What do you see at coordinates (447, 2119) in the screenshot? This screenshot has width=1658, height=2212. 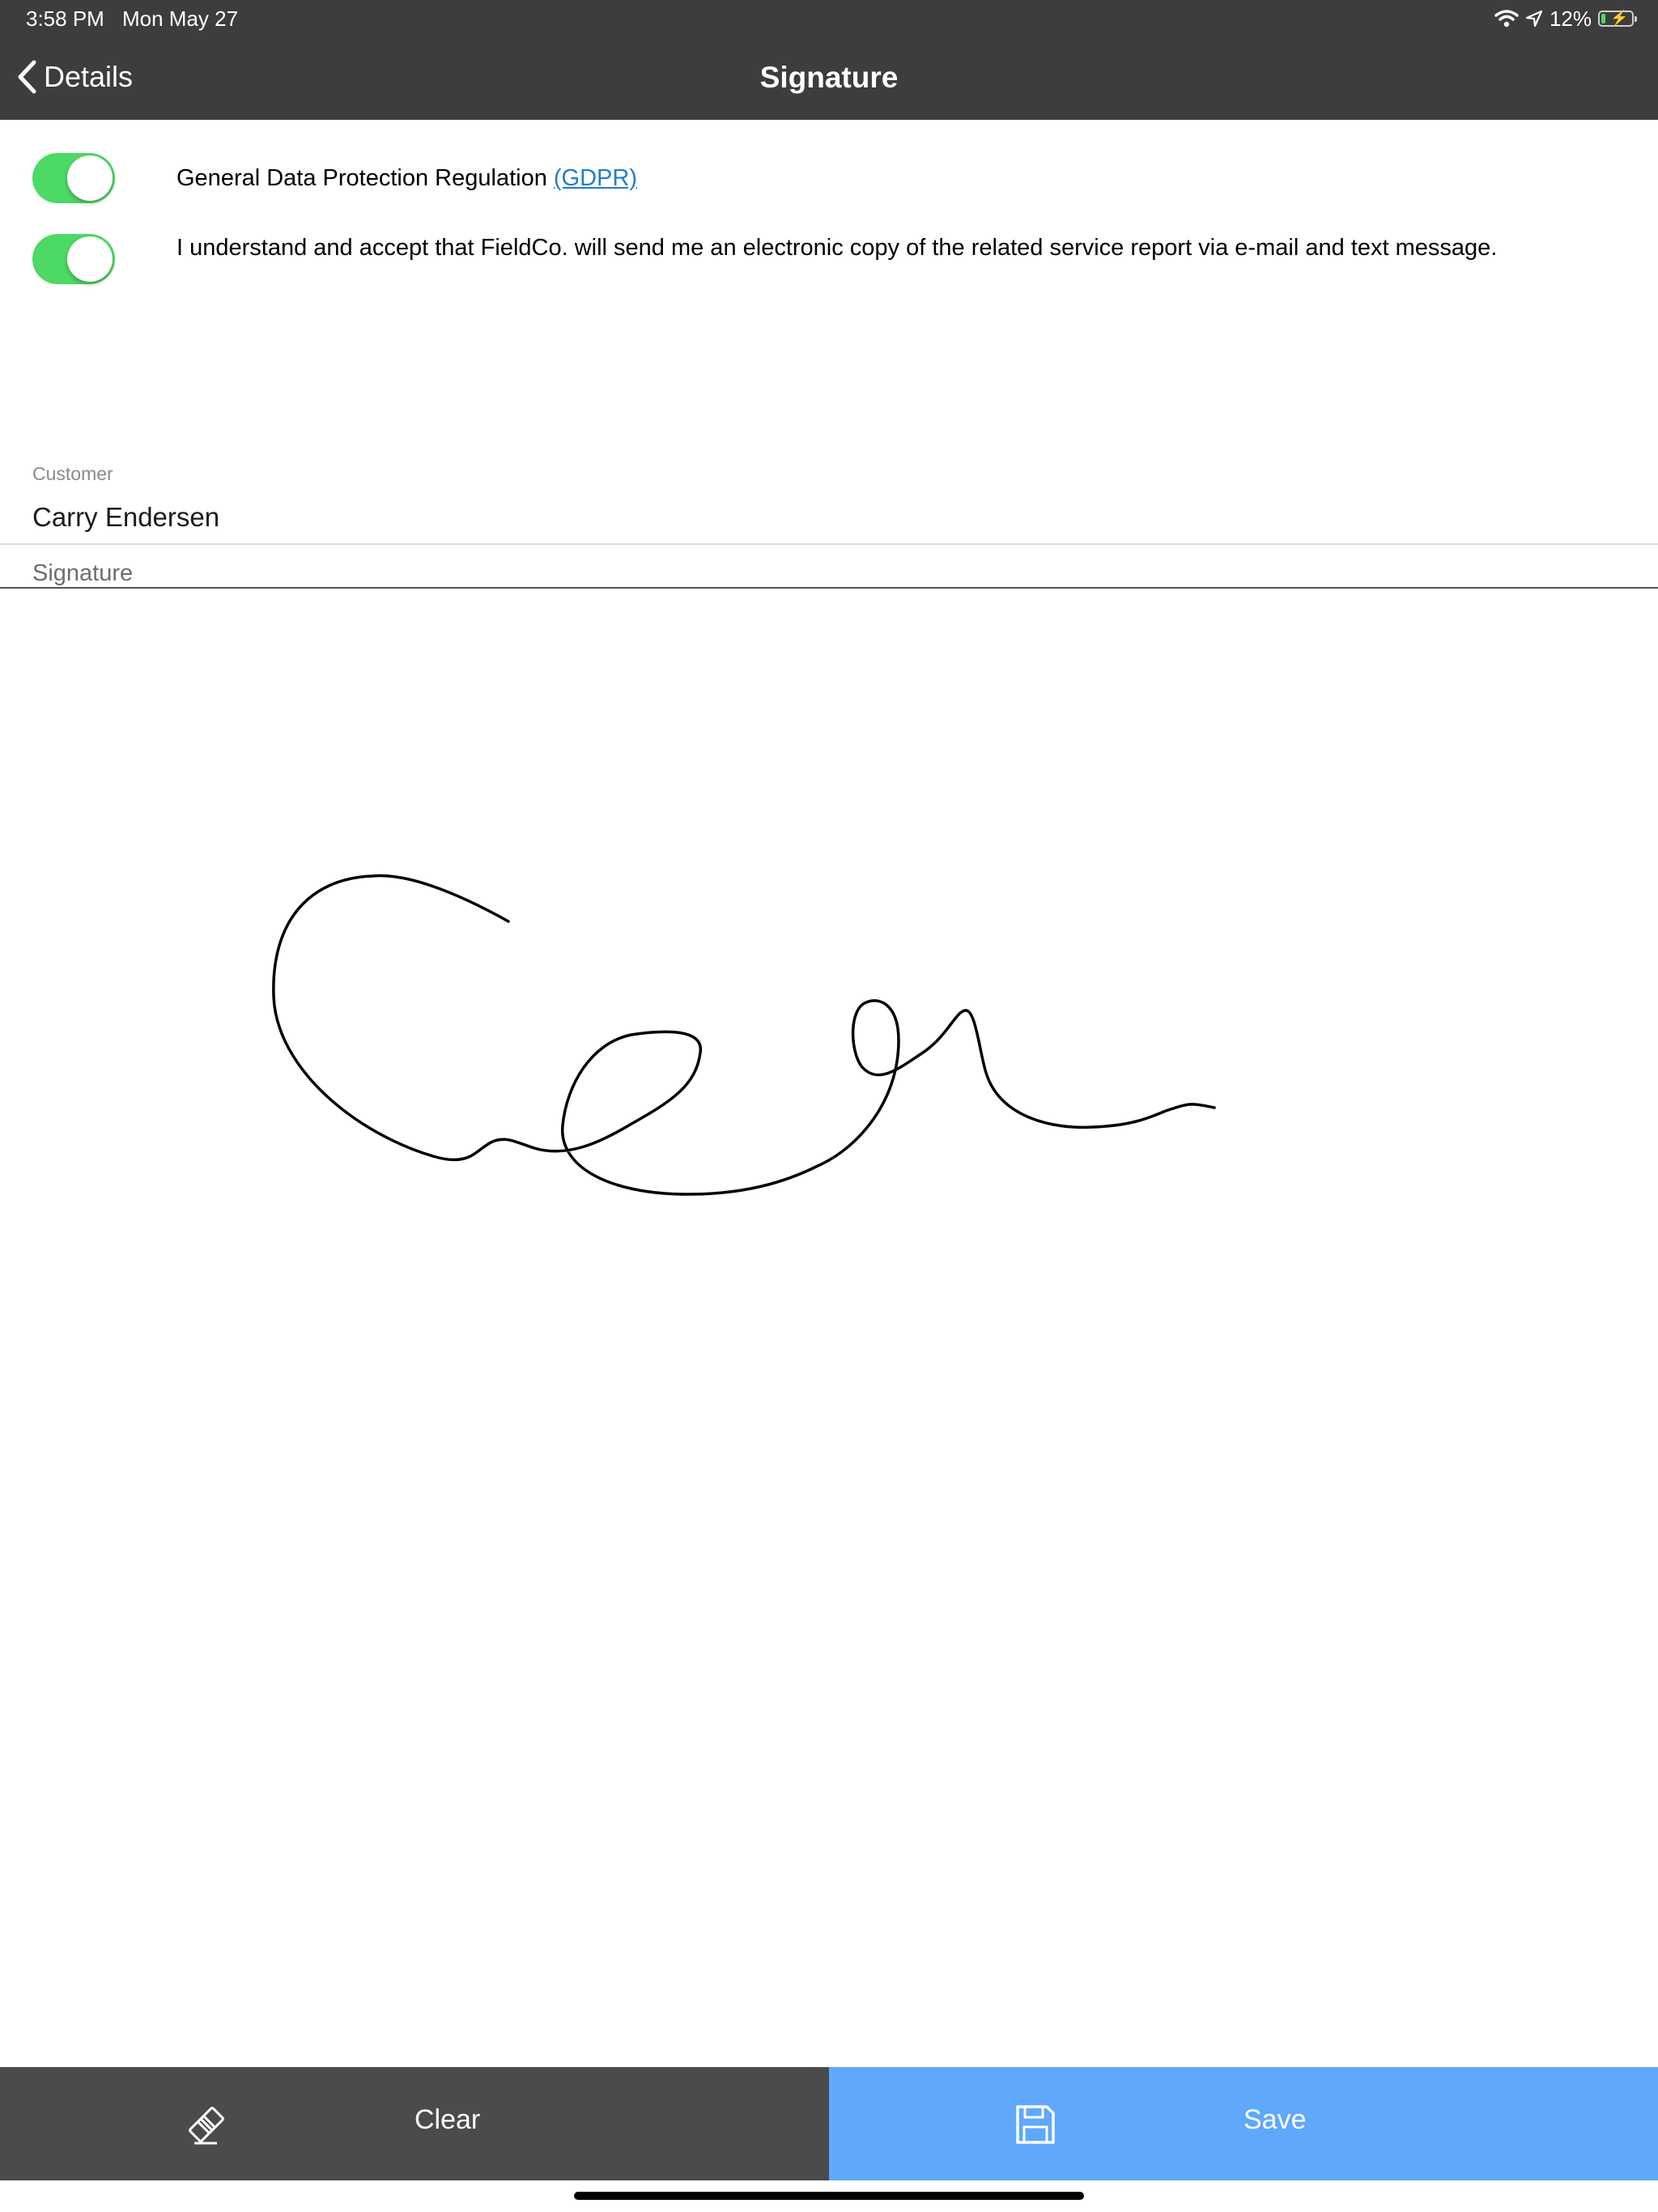 I see `clear-label: Clear` at bounding box center [447, 2119].